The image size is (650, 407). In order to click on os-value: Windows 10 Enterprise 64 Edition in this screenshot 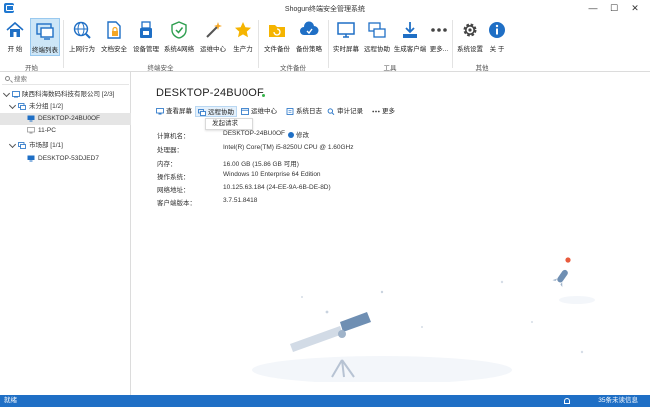, I will do `click(272, 174)`.